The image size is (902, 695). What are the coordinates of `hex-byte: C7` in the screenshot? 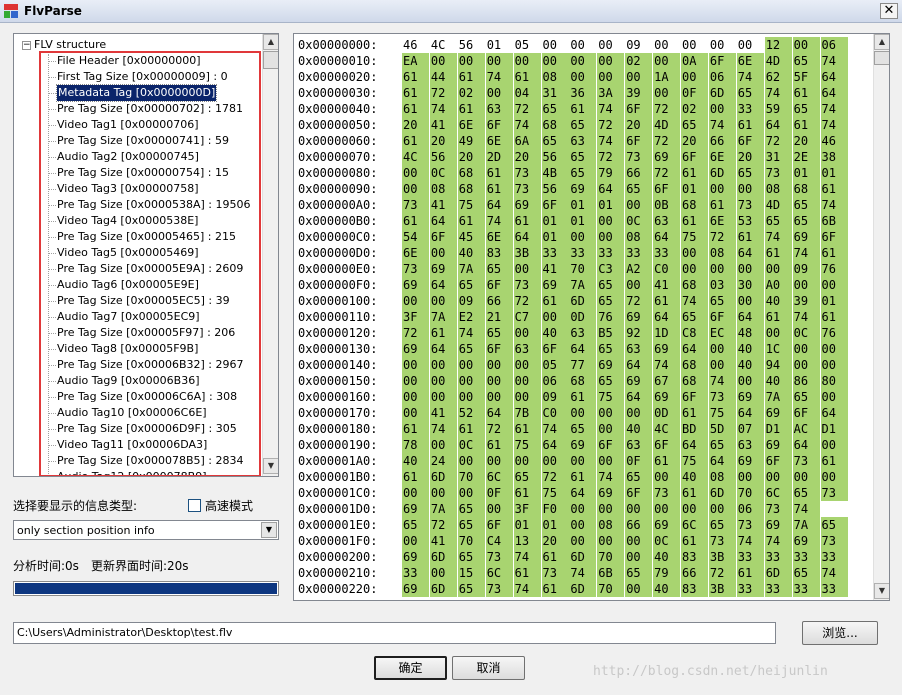 It's located at (527, 317).